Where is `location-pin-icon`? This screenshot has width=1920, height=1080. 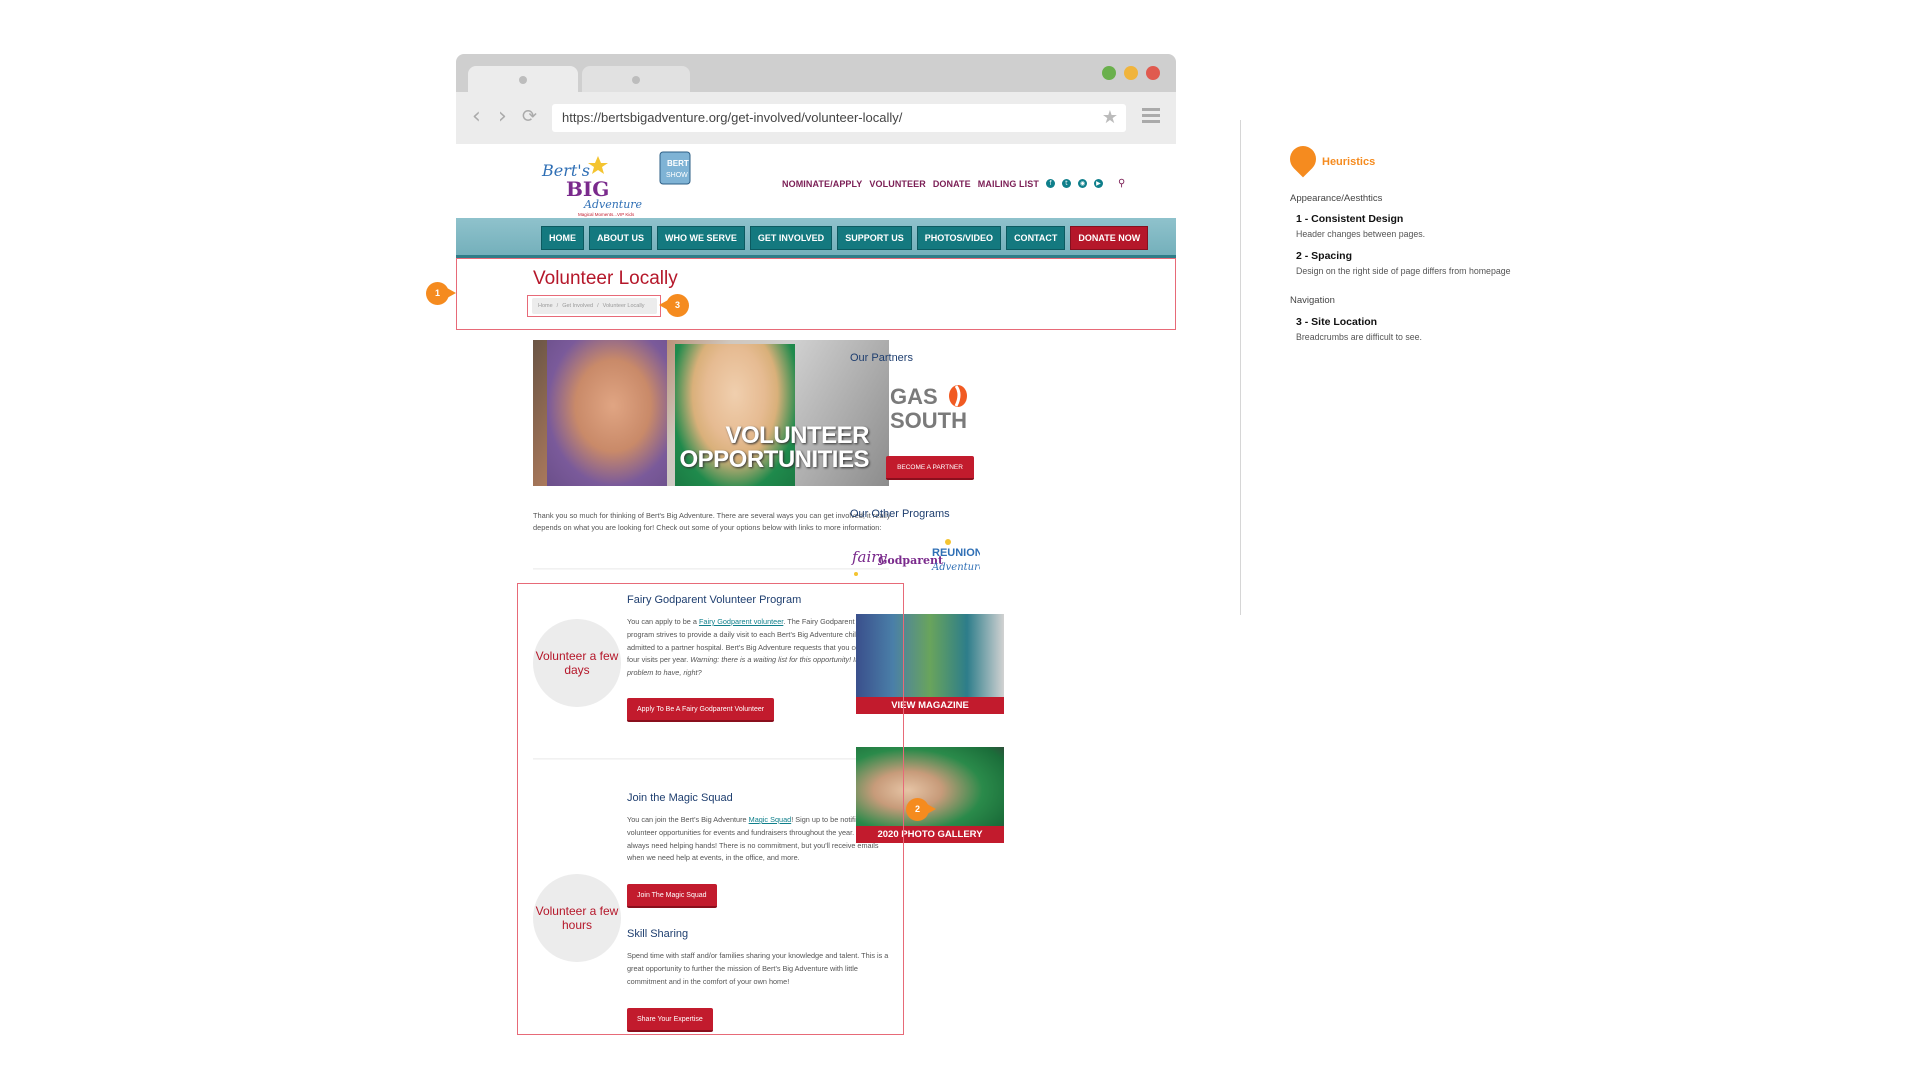
location-pin-icon is located at coordinates (1303, 159).